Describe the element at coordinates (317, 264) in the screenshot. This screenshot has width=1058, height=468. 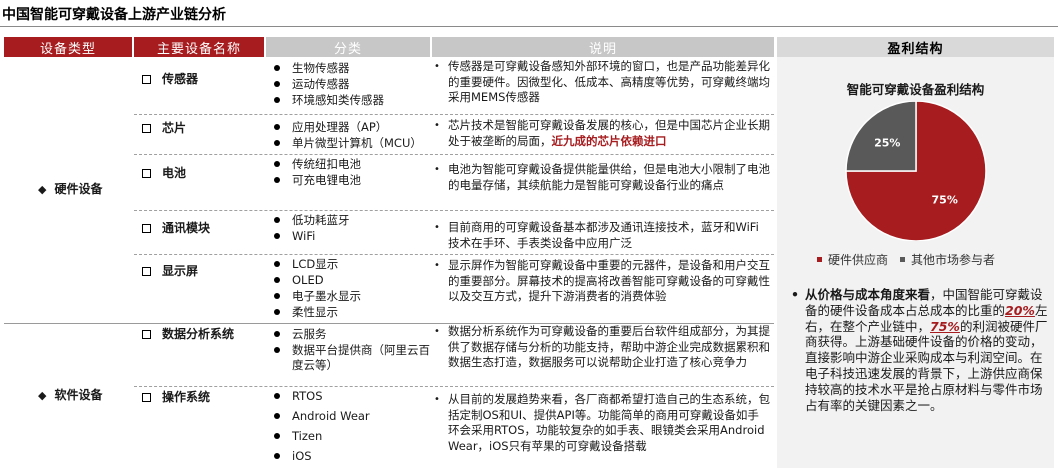
I see `list-item: LCD显示` at that location.